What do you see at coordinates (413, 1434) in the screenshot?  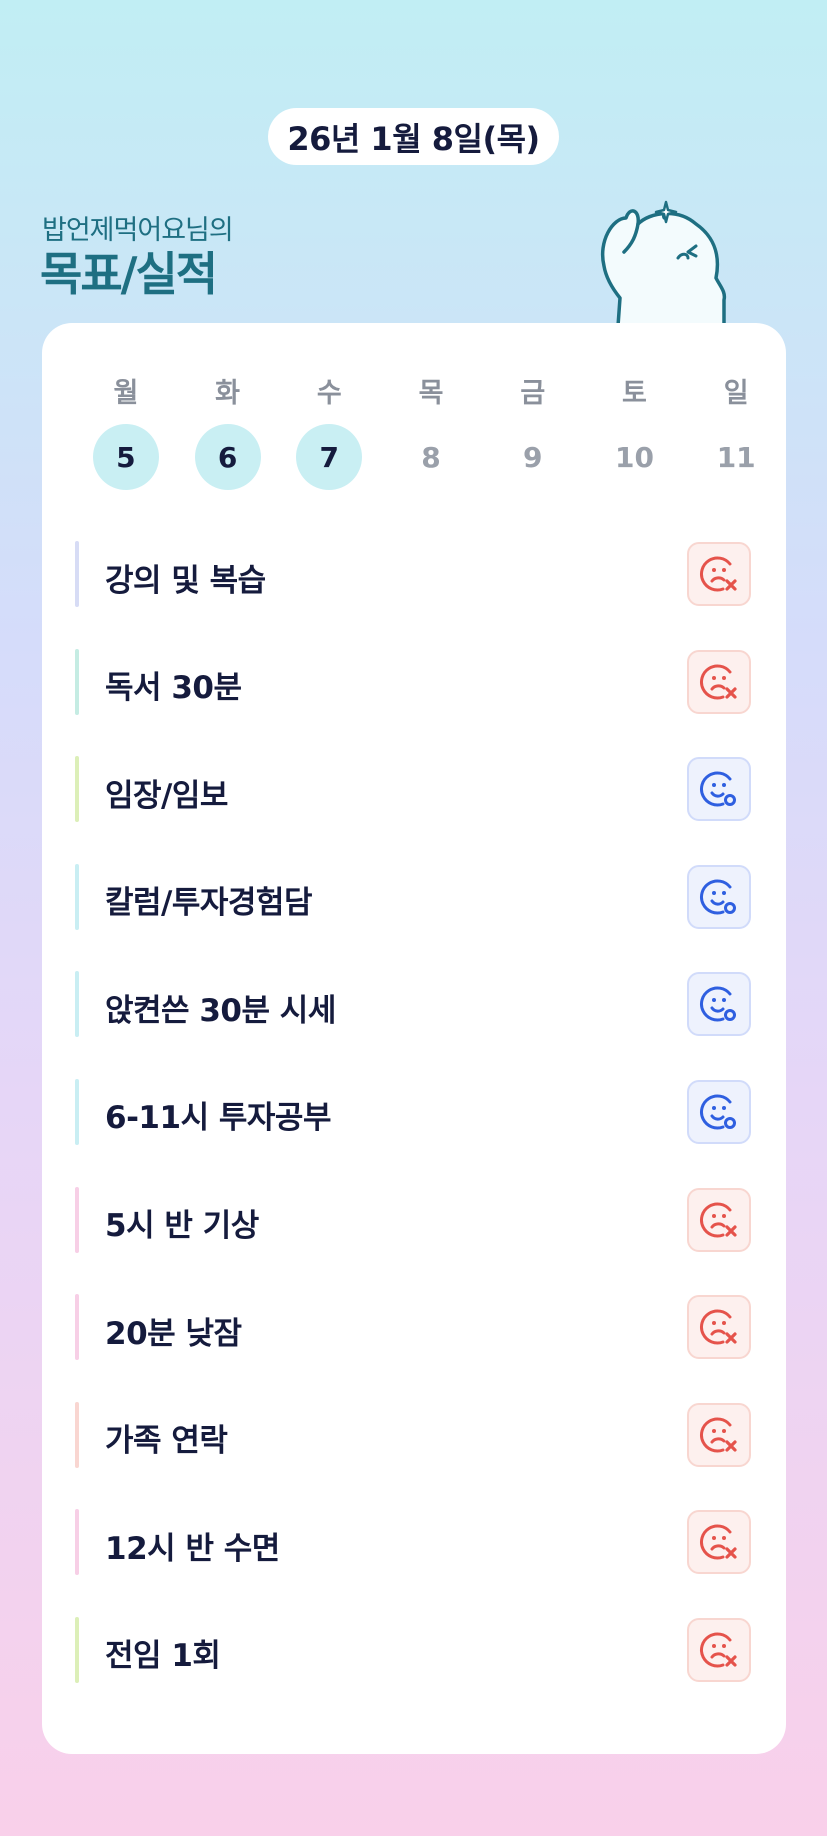 I see `goal-row: 가족 연락` at bounding box center [413, 1434].